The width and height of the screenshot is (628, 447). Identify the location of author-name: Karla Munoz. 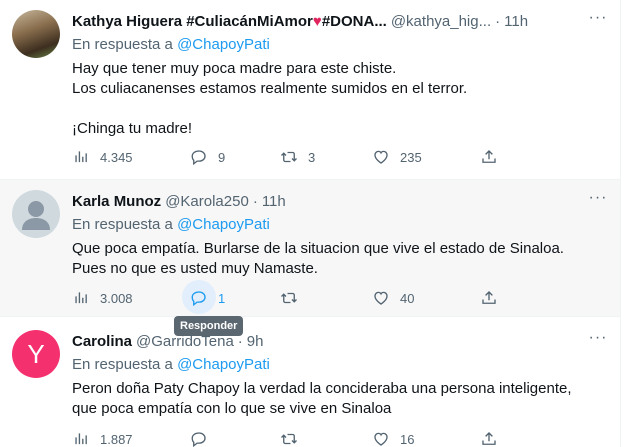
(116, 201).